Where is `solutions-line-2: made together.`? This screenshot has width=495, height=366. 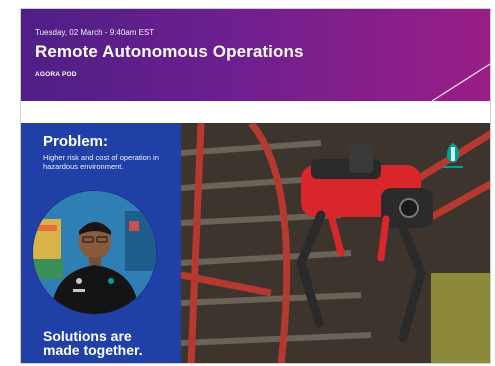
solutions-line-2: made together. is located at coordinates (93, 350).